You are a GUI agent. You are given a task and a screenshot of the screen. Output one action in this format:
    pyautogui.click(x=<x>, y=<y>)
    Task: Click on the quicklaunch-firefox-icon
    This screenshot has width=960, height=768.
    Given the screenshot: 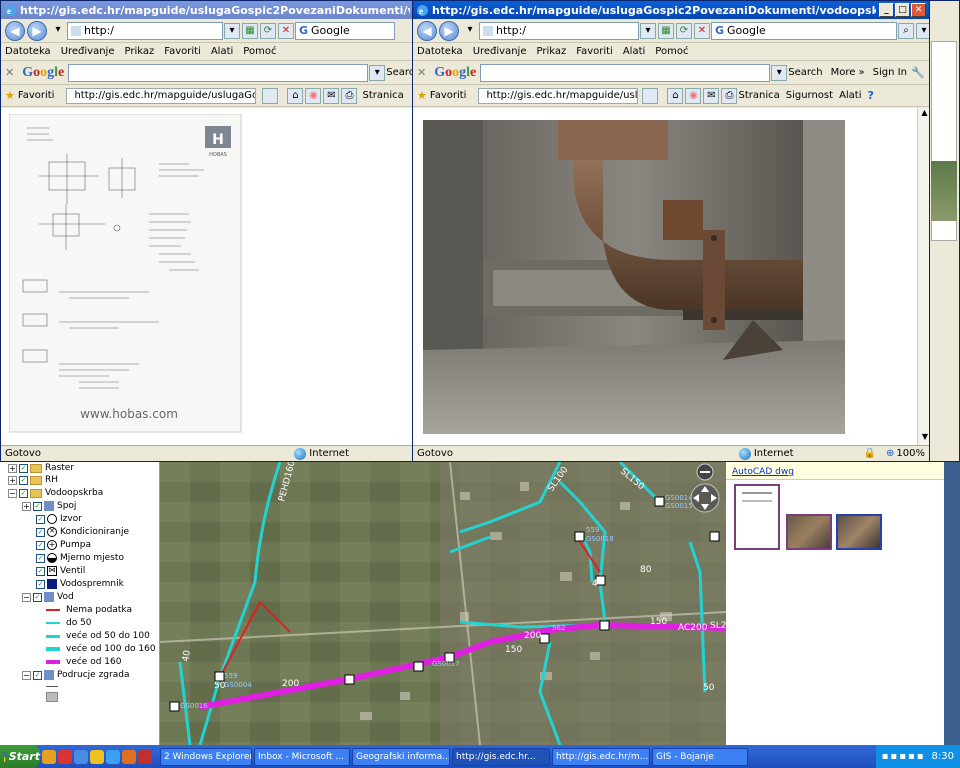 What is the action you would take?
    pyautogui.click(x=129, y=756)
    